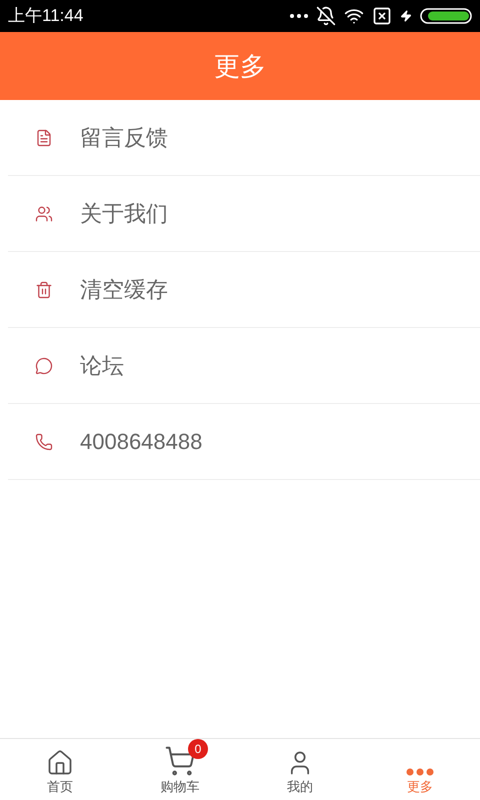  I want to click on tab: 首页, so click(60, 769).